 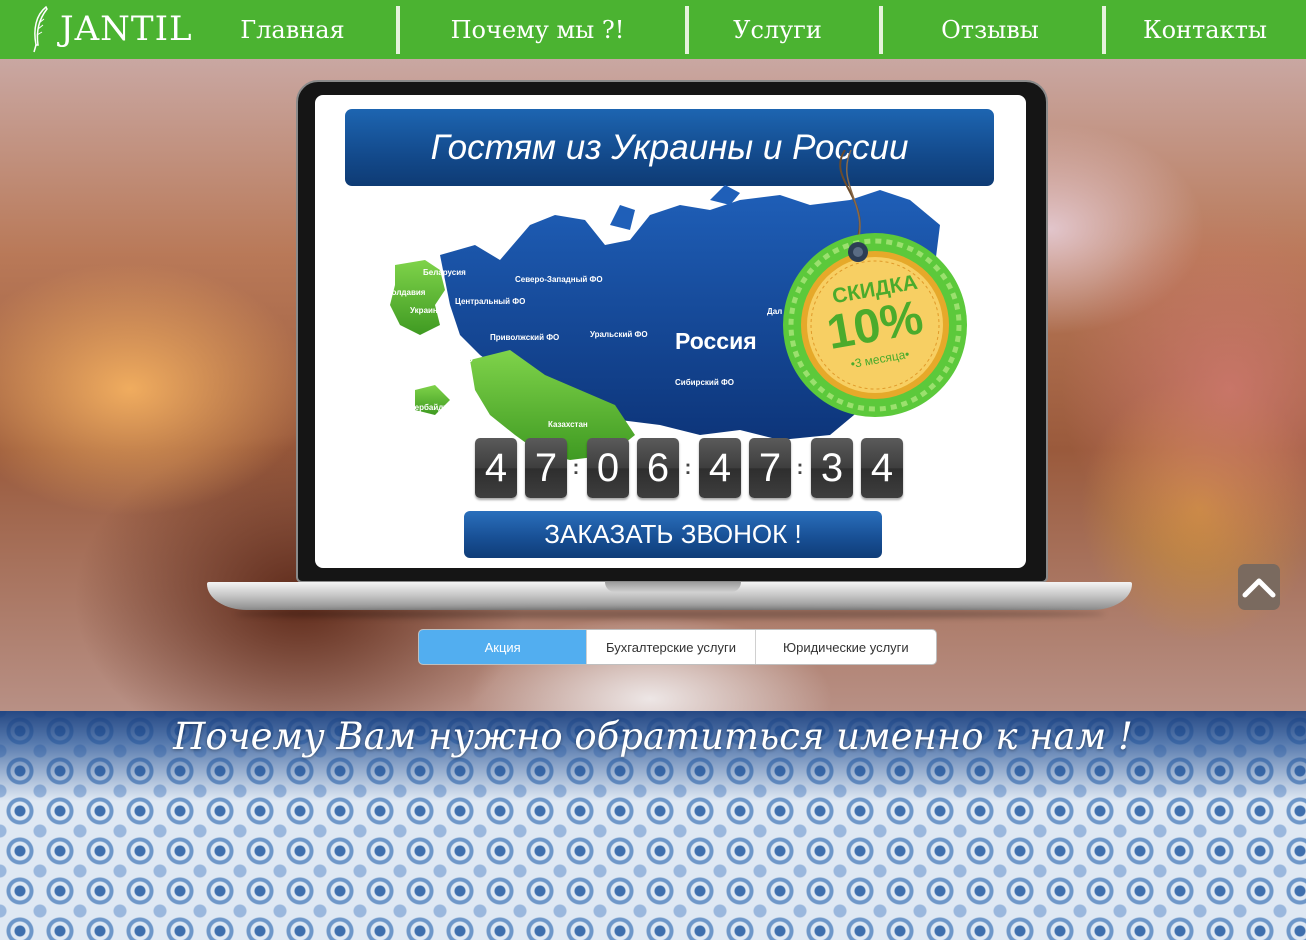 What do you see at coordinates (432, 407) in the screenshot?
I see `map-label-azerbaijan: Азербайджан` at bounding box center [432, 407].